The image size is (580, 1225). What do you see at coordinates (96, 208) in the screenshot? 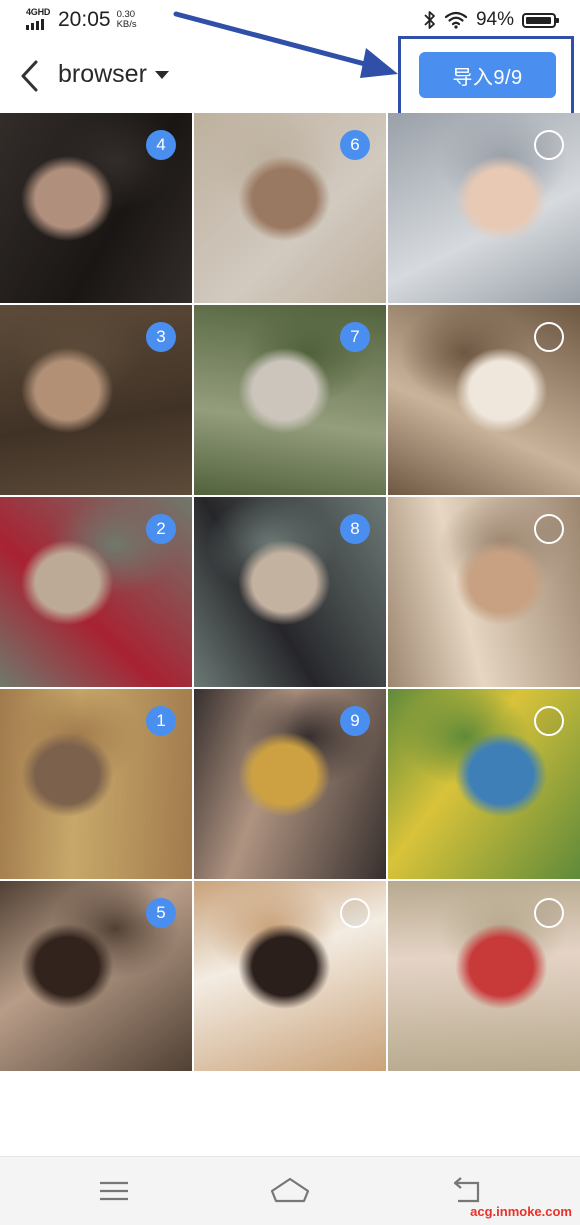
I see `photo-thumbnail: 4` at bounding box center [96, 208].